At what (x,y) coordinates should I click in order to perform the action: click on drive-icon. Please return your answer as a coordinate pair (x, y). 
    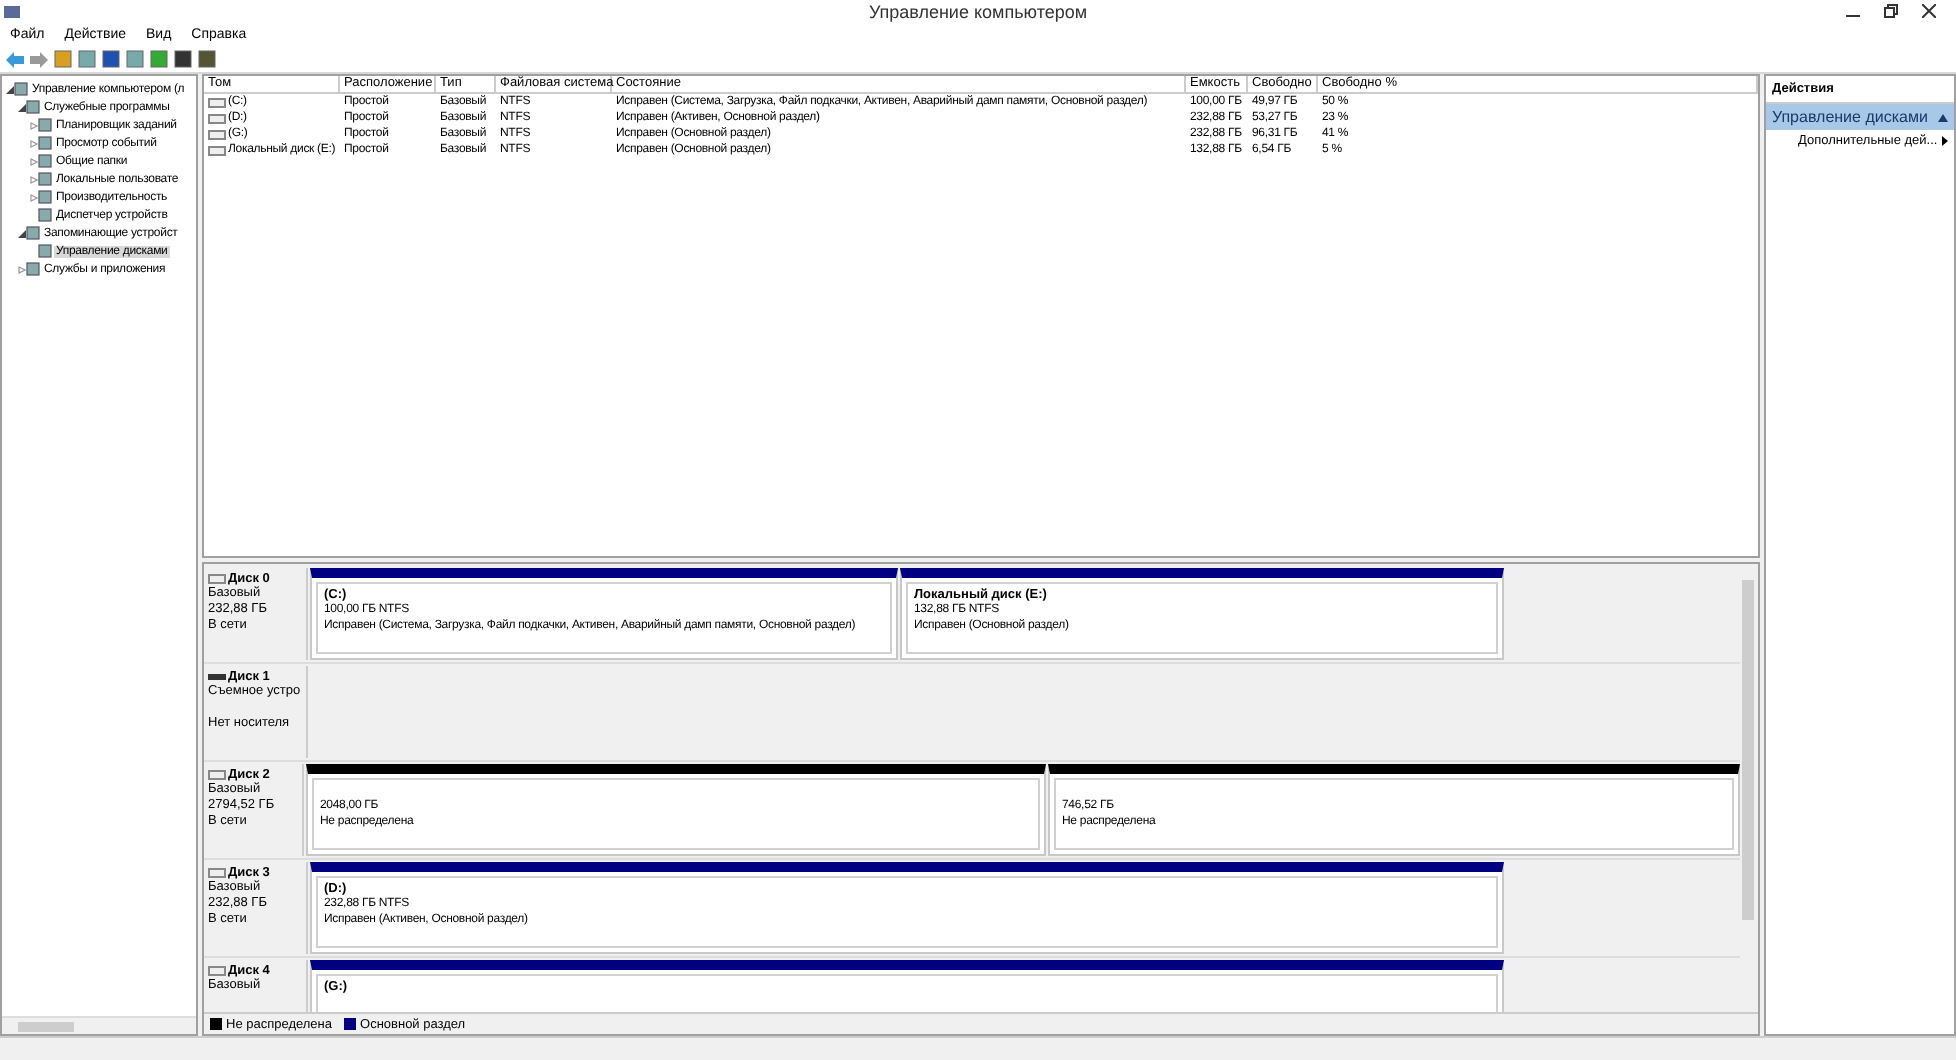
    Looking at the image, I should click on (217, 677).